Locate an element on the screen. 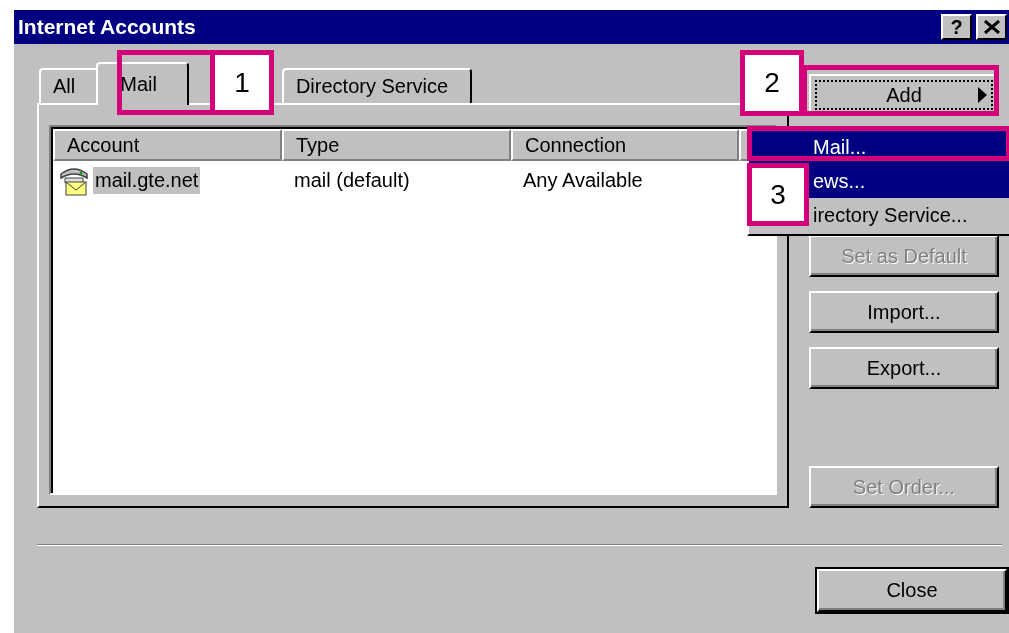 The height and width of the screenshot is (633, 1009). column-header: Account is located at coordinates (167, 145).